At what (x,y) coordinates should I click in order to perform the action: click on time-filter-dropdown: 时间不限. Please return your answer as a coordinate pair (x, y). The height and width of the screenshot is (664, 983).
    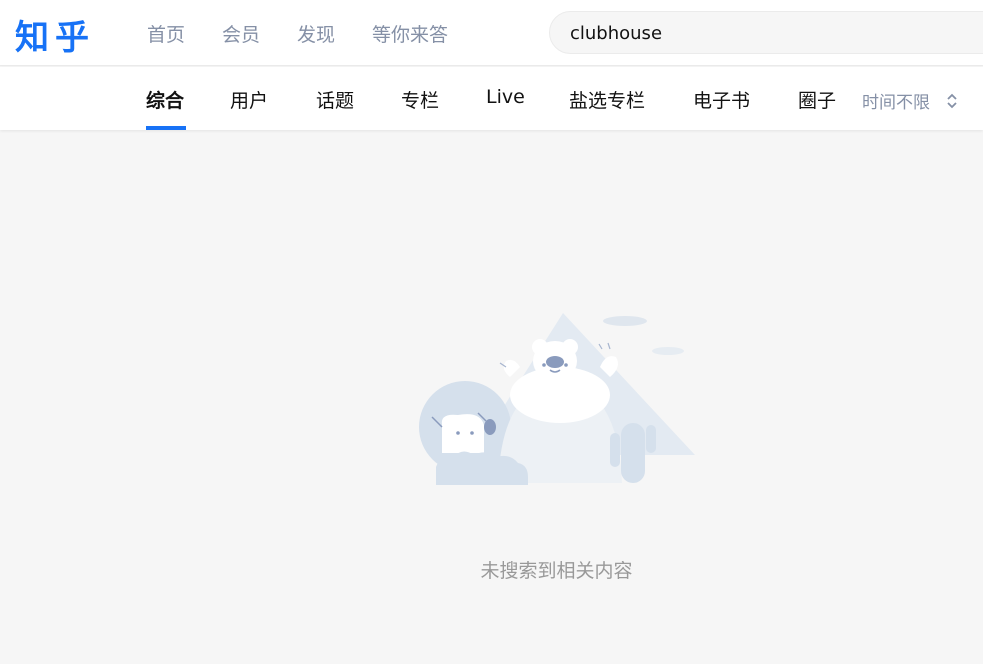
    Looking at the image, I should click on (910, 100).